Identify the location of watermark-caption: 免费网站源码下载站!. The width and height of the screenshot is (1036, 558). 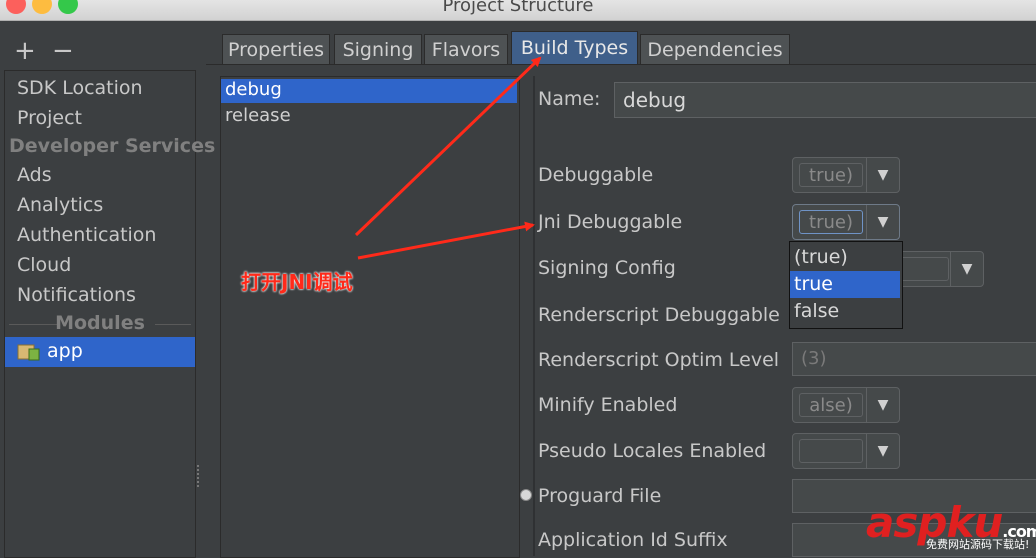
(978, 544).